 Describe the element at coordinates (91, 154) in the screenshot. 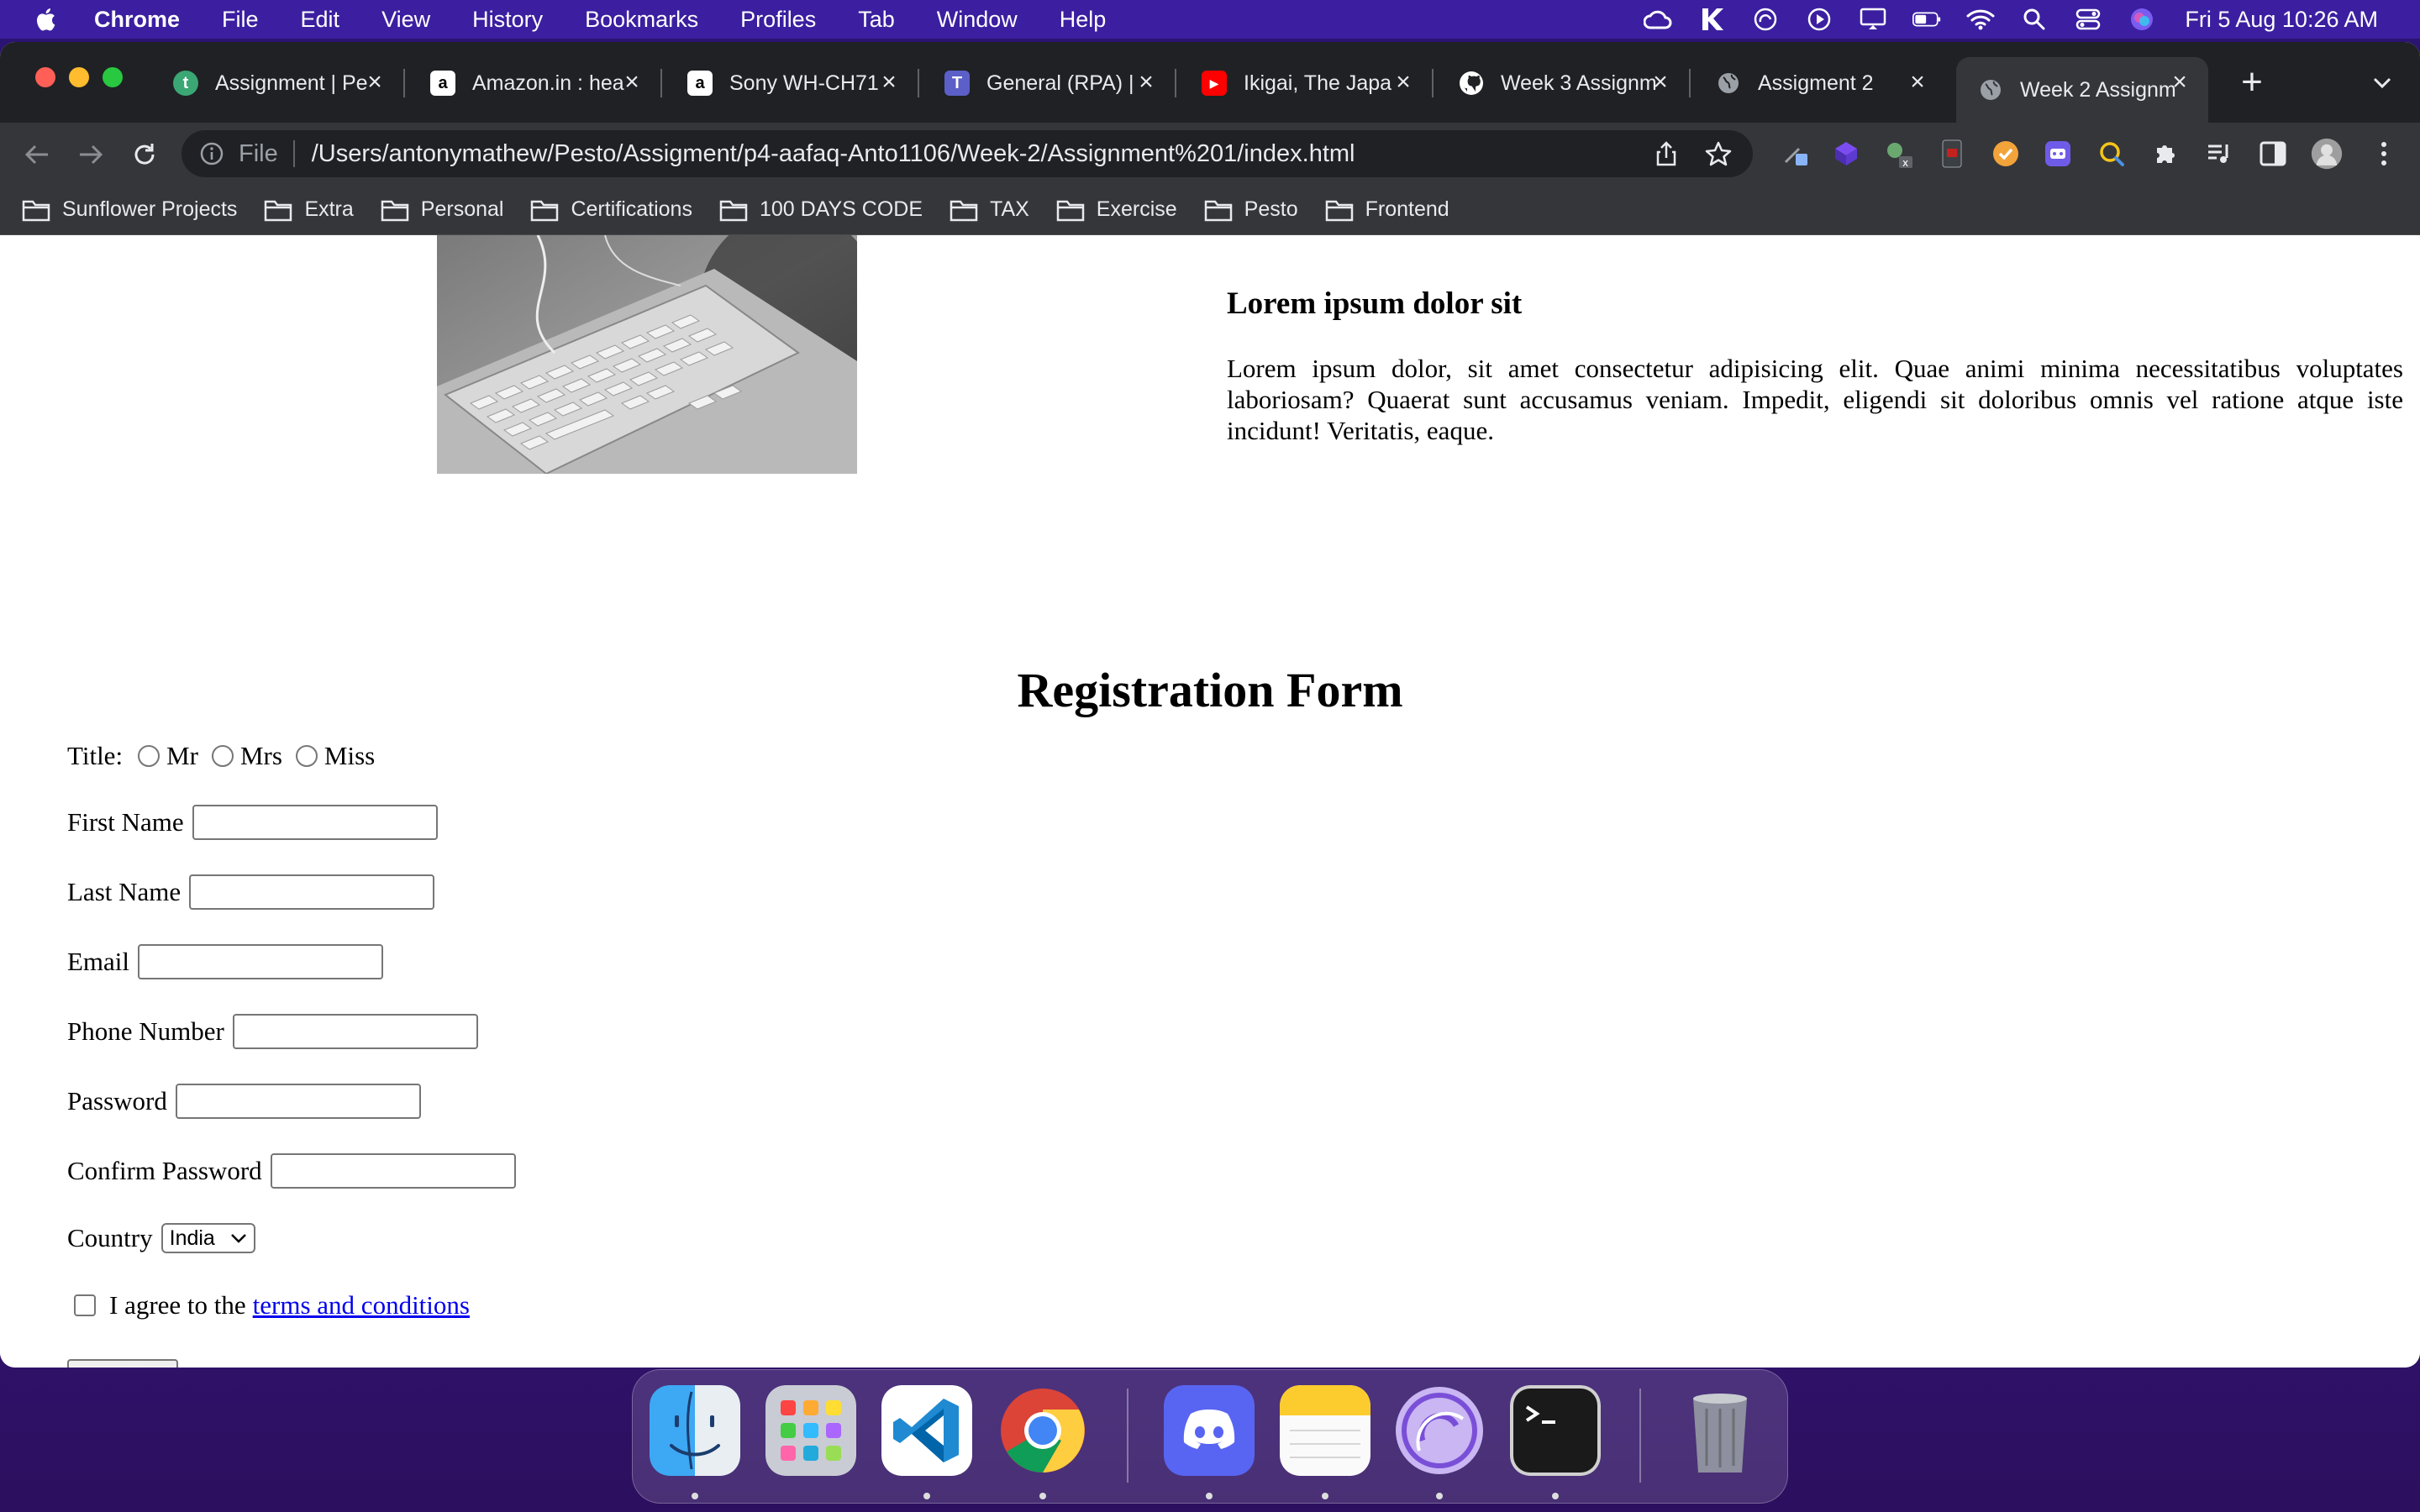

I see `forward-arrow-icon` at that location.